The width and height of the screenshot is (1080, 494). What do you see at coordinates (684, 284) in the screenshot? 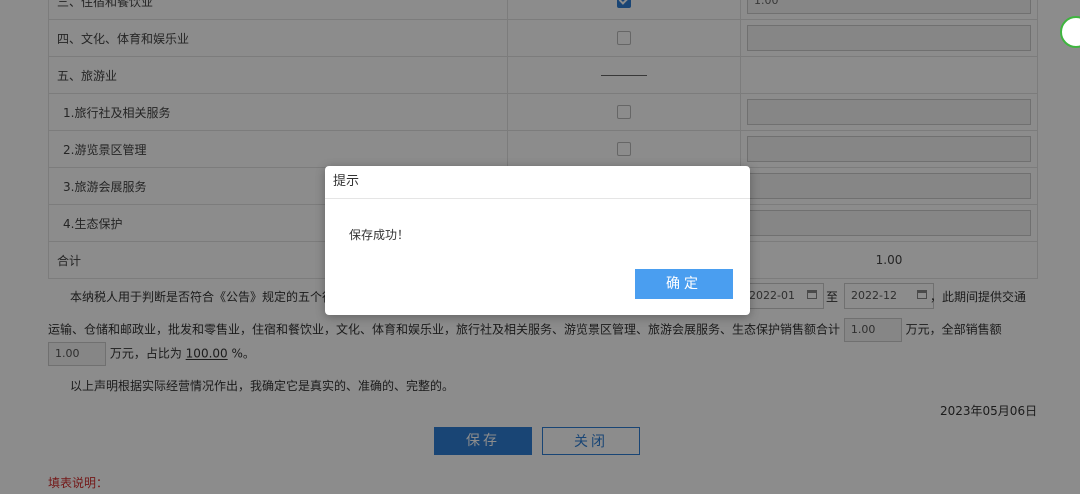
I see `confirm-button: 确定` at bounding box center [684, 284].